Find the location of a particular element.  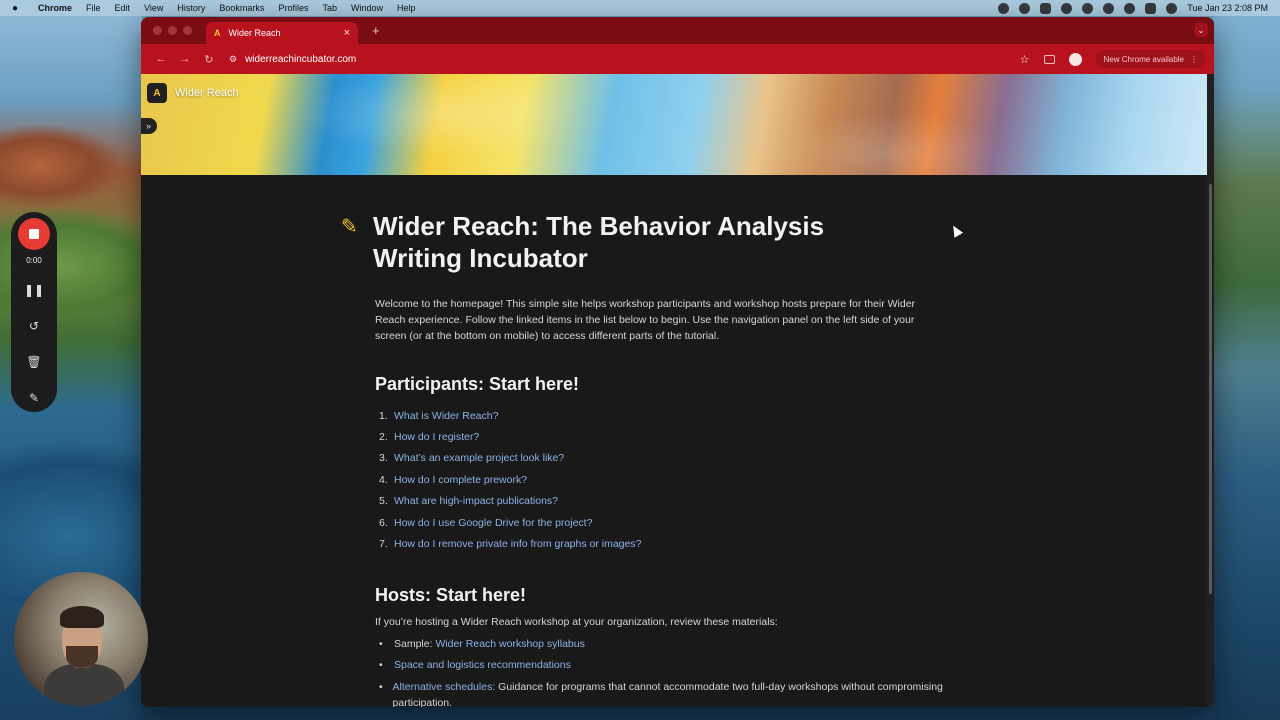

status-record-icon is located at coordinates (1025, 8).